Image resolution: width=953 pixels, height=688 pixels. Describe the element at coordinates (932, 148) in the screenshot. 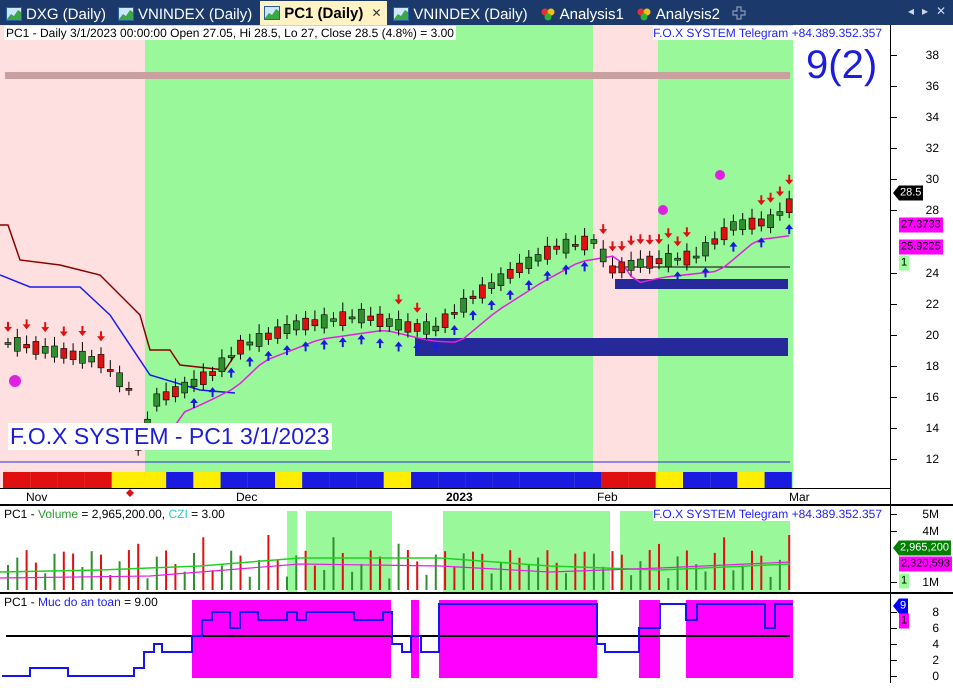

I see `axis-label: 32` at that location.